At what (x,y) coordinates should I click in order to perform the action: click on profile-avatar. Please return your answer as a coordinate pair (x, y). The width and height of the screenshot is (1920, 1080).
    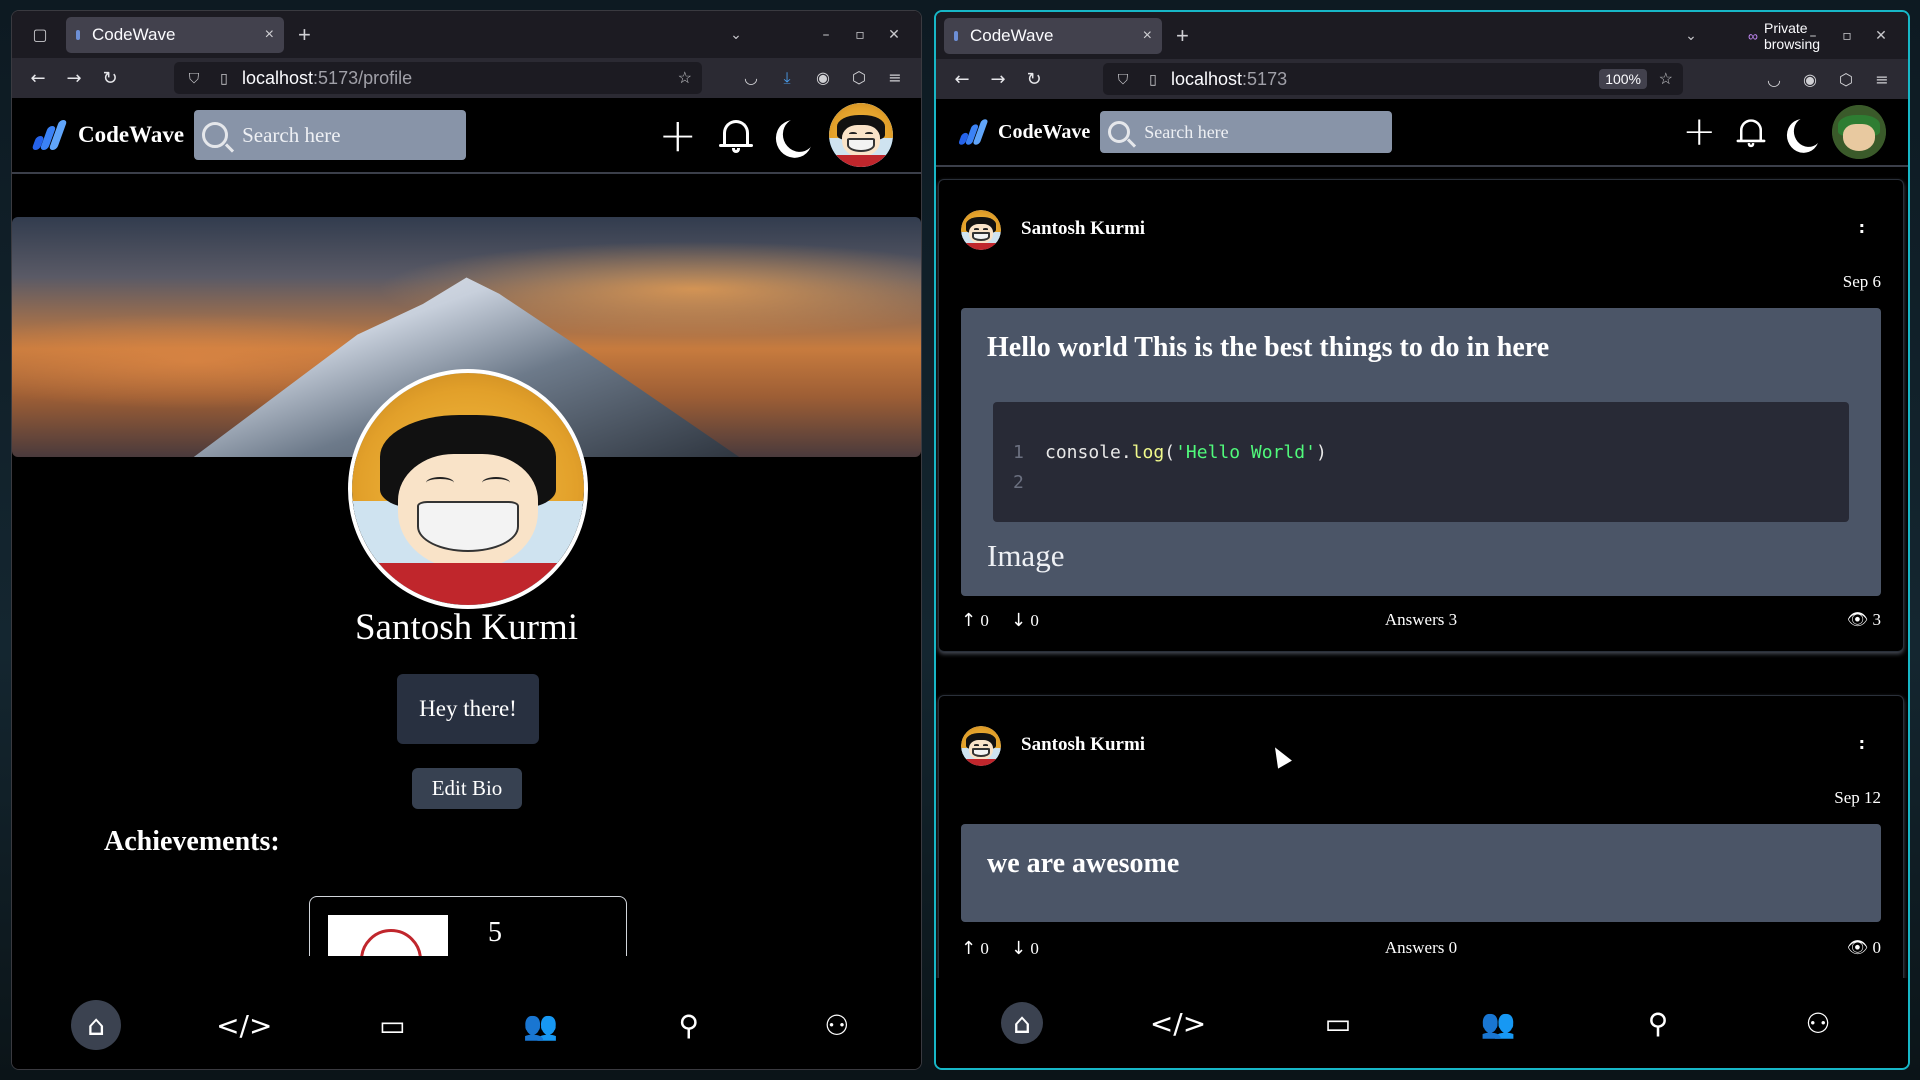
    Looking at the image, I should click on (468, 489).